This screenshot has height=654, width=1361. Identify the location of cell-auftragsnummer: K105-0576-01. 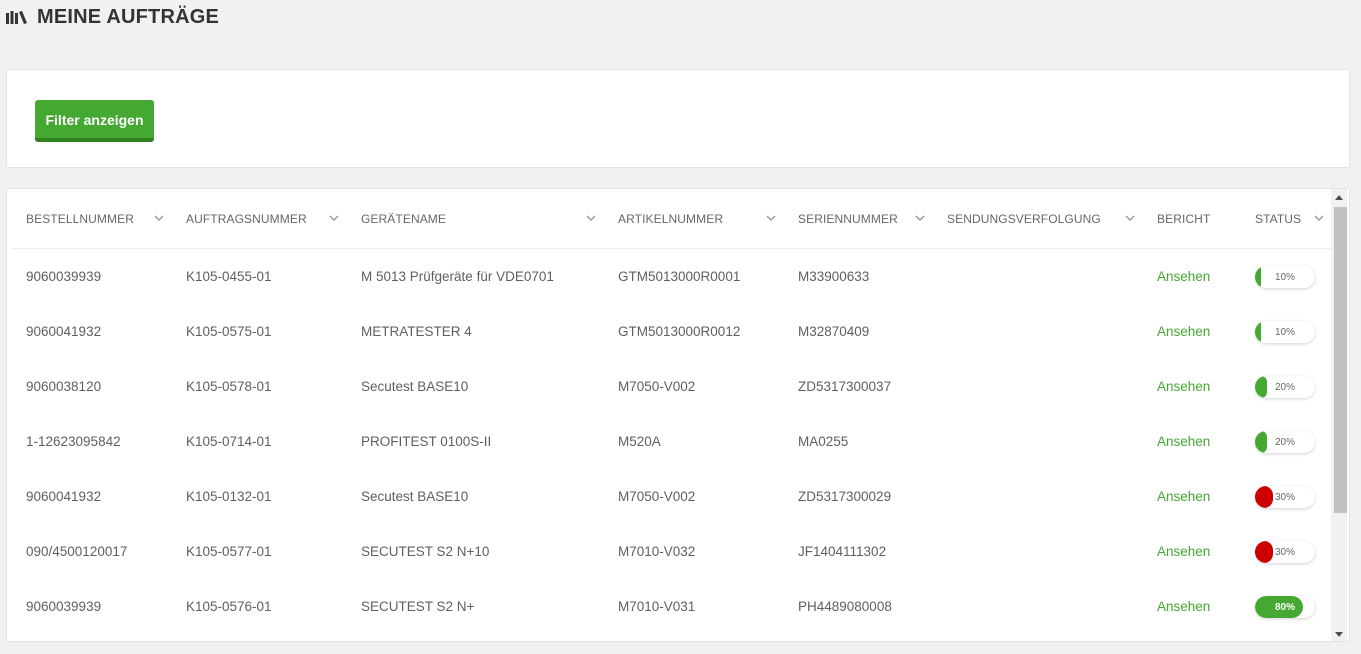
(229, 606).